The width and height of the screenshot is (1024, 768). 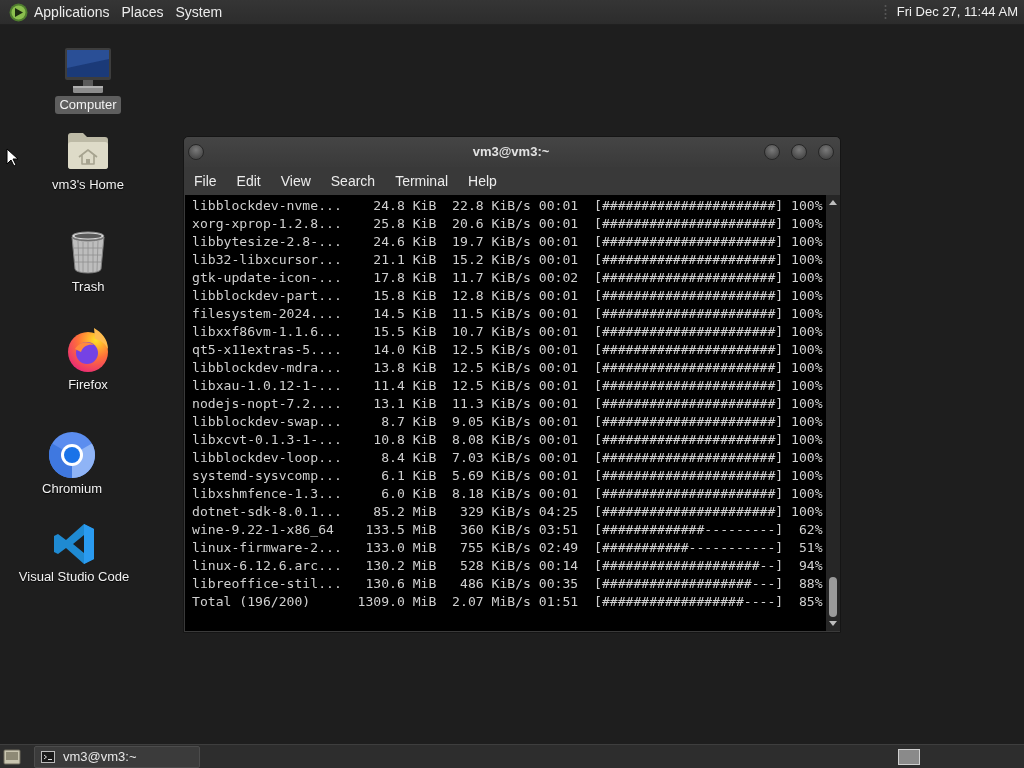 I want to click on desktop-icon-label: Visual Studio Code, so click(x=74, y=577).